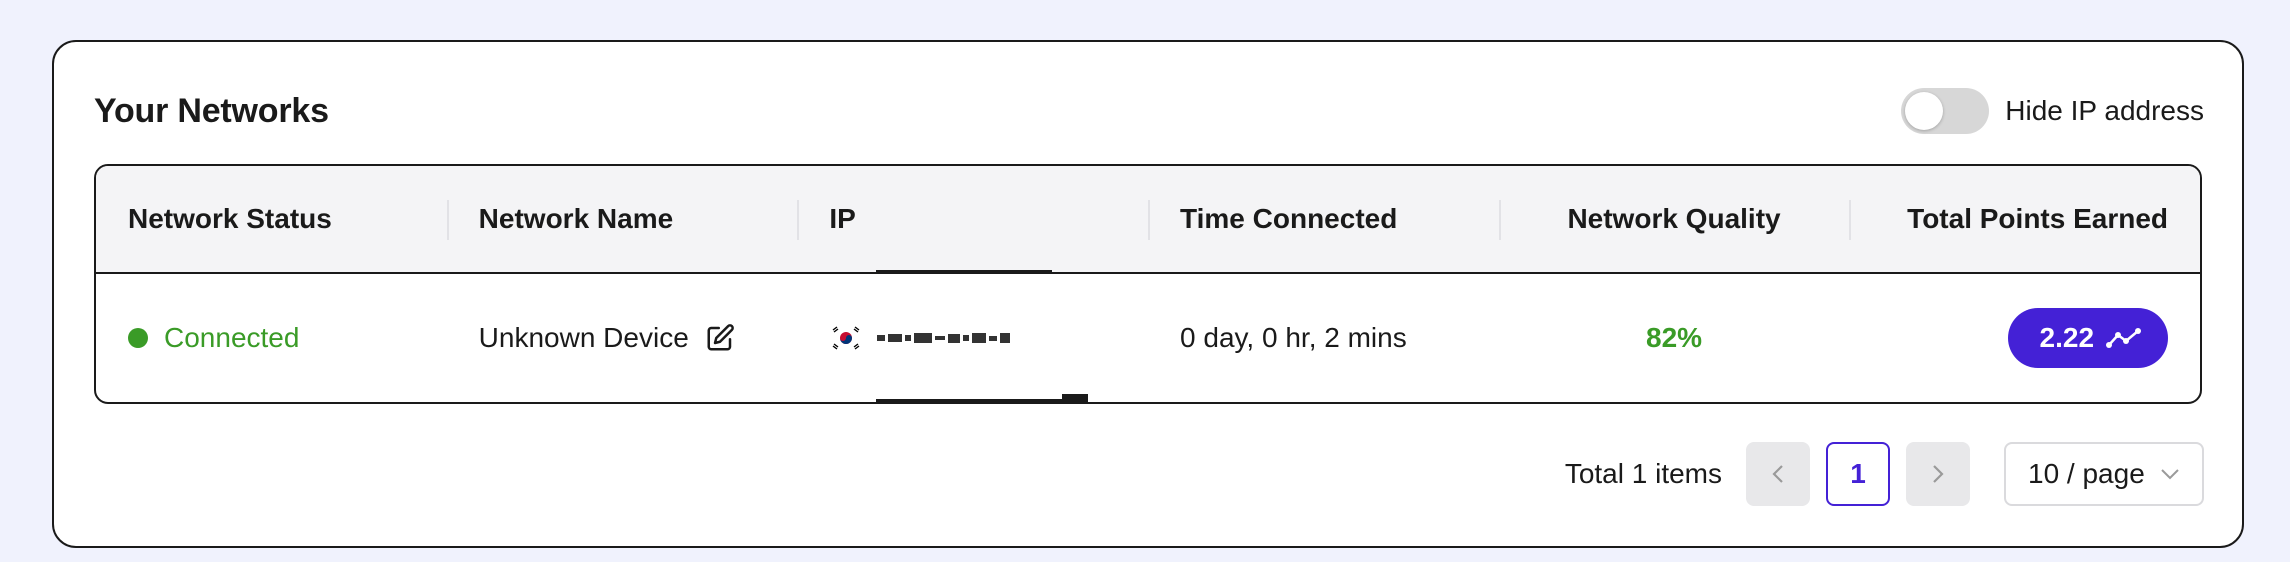 The width and height of the screenshot is (2290, 562). Describe the element at coordinates (846, 338) in the screenshot. I see `south-korea-flag-icon` at that location.